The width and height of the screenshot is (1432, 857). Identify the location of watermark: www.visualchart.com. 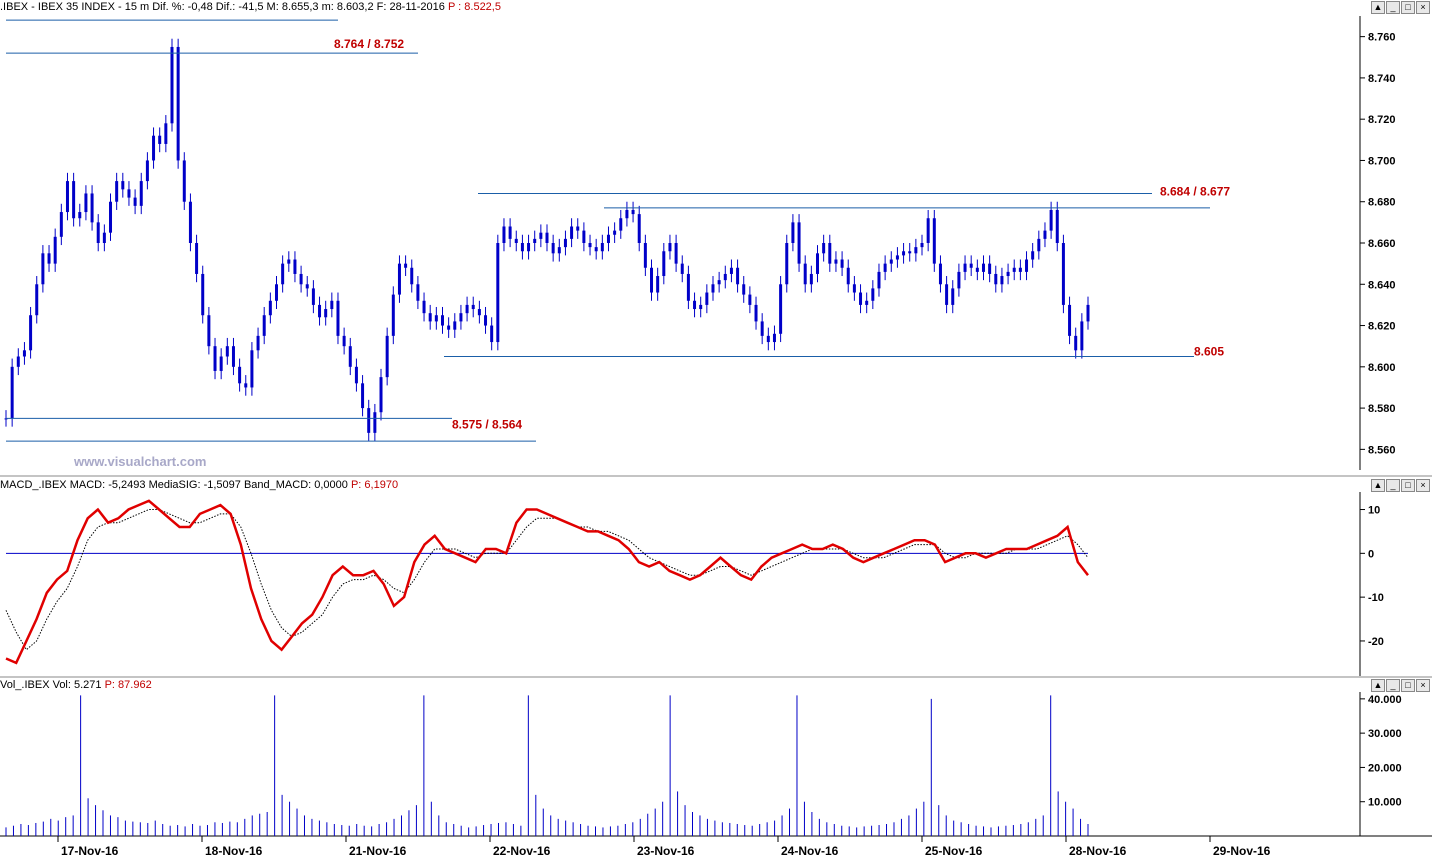
(139, 461).